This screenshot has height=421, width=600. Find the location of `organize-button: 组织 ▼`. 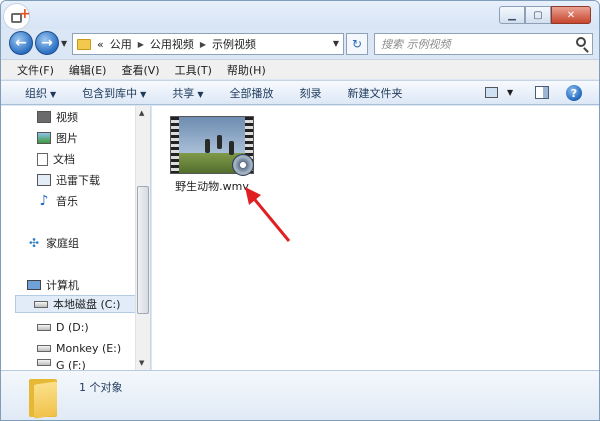

organize-button: 组织 ▼ is located at coordinates (40, 93).